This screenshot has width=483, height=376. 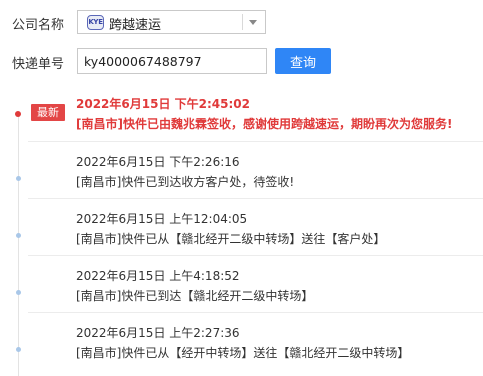 What do you see at coordinates (264, 124) in the screenshot?
I see `event-desc: [南昌市]快件已由魏兆霖签收，感谢使用跨越速运，期盼再次为您服务!` at bounding box center [264, 124].